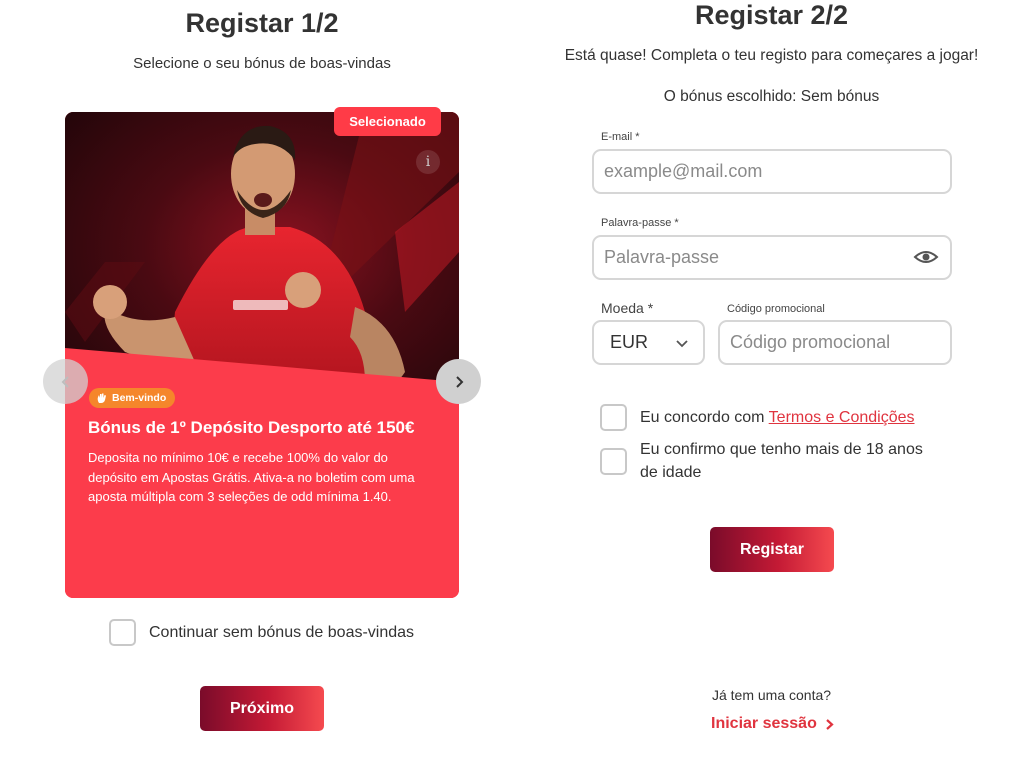  What do you see at coordinates (704, 417) in the screenshot?
I see `terms-prefix: Eu concordo com` at bounding box center [704, 417].